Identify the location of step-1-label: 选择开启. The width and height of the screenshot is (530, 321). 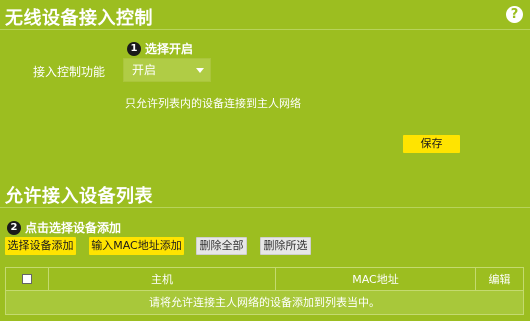
(169, 49).